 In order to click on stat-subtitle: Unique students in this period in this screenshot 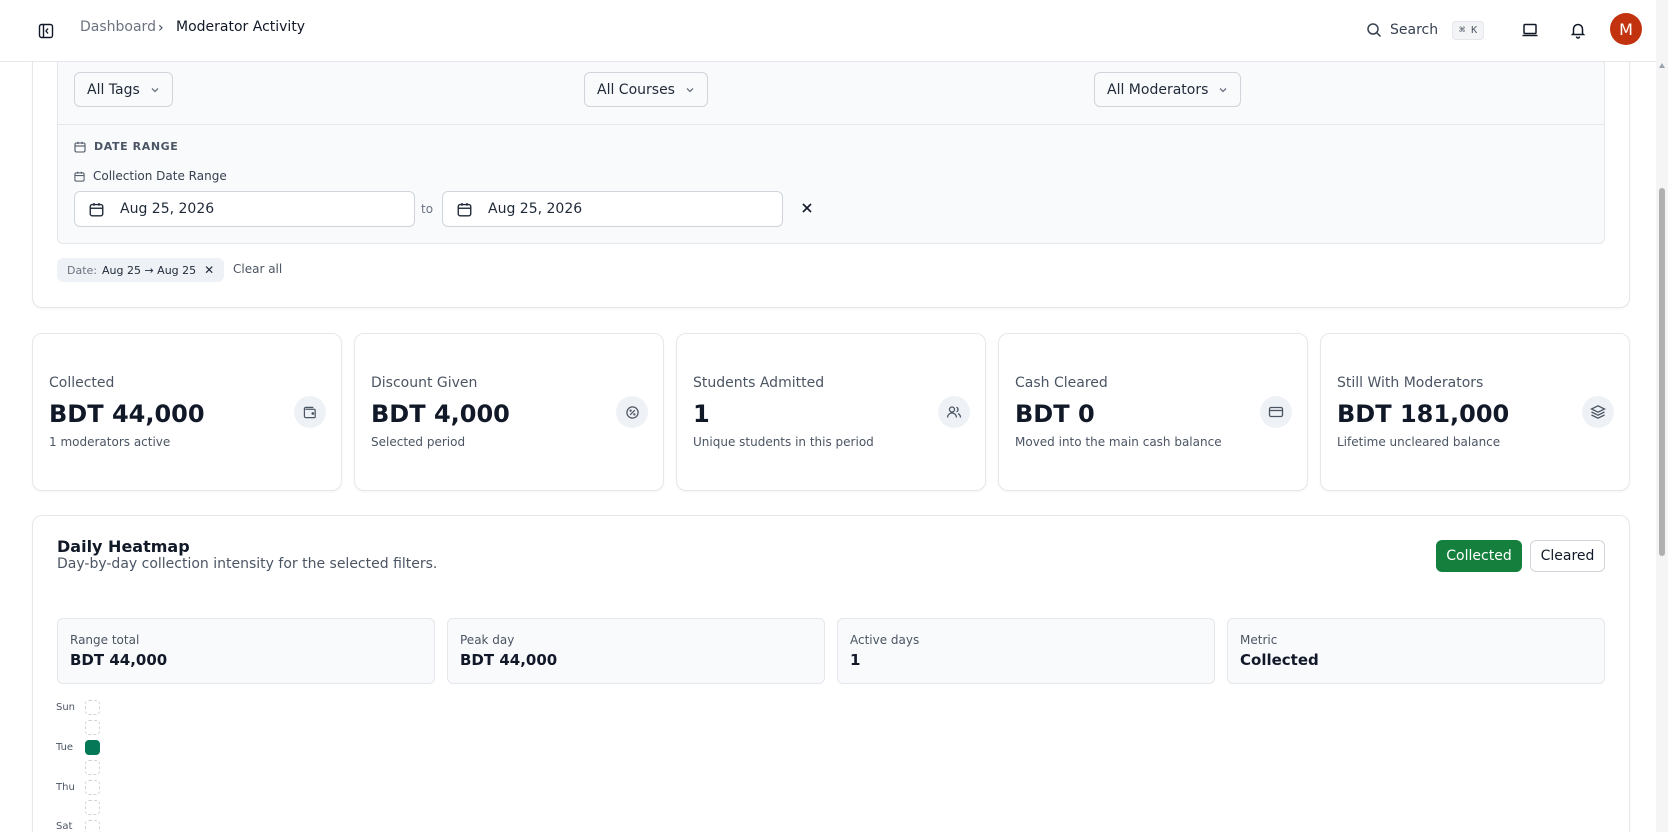, I will do `click(783, 442)`.